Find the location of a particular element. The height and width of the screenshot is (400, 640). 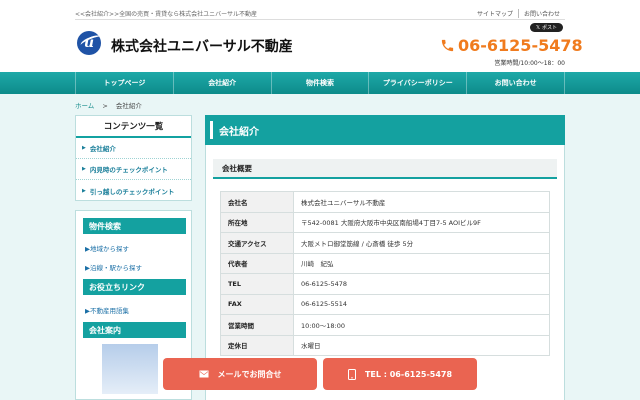

header-divider is located at coordinates (320, 19).